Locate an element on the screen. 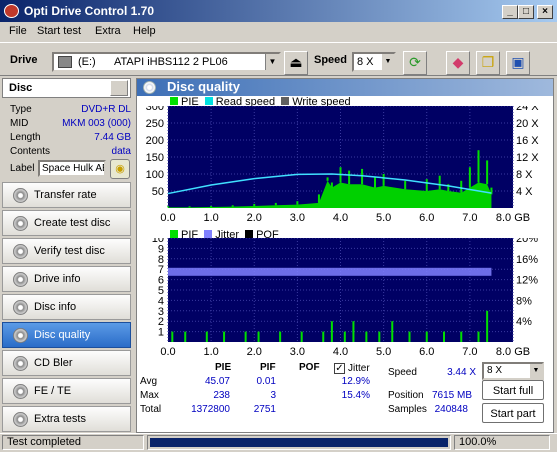 The image size is (557, 452). label-input: Space Hulk AE is located at coordinates (72, 168).